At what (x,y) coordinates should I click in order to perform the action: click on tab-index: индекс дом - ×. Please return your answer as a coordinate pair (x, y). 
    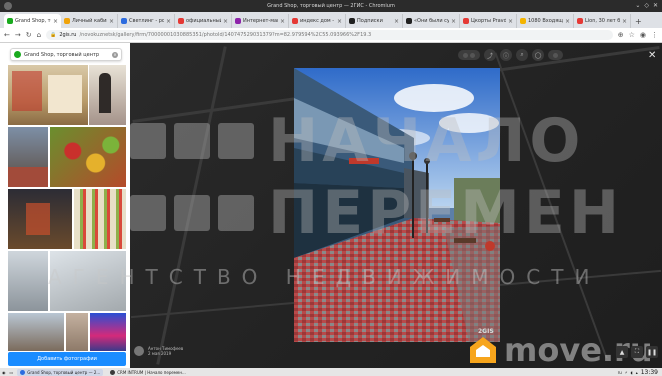
    Looking at the image, I should click on (317, 21).